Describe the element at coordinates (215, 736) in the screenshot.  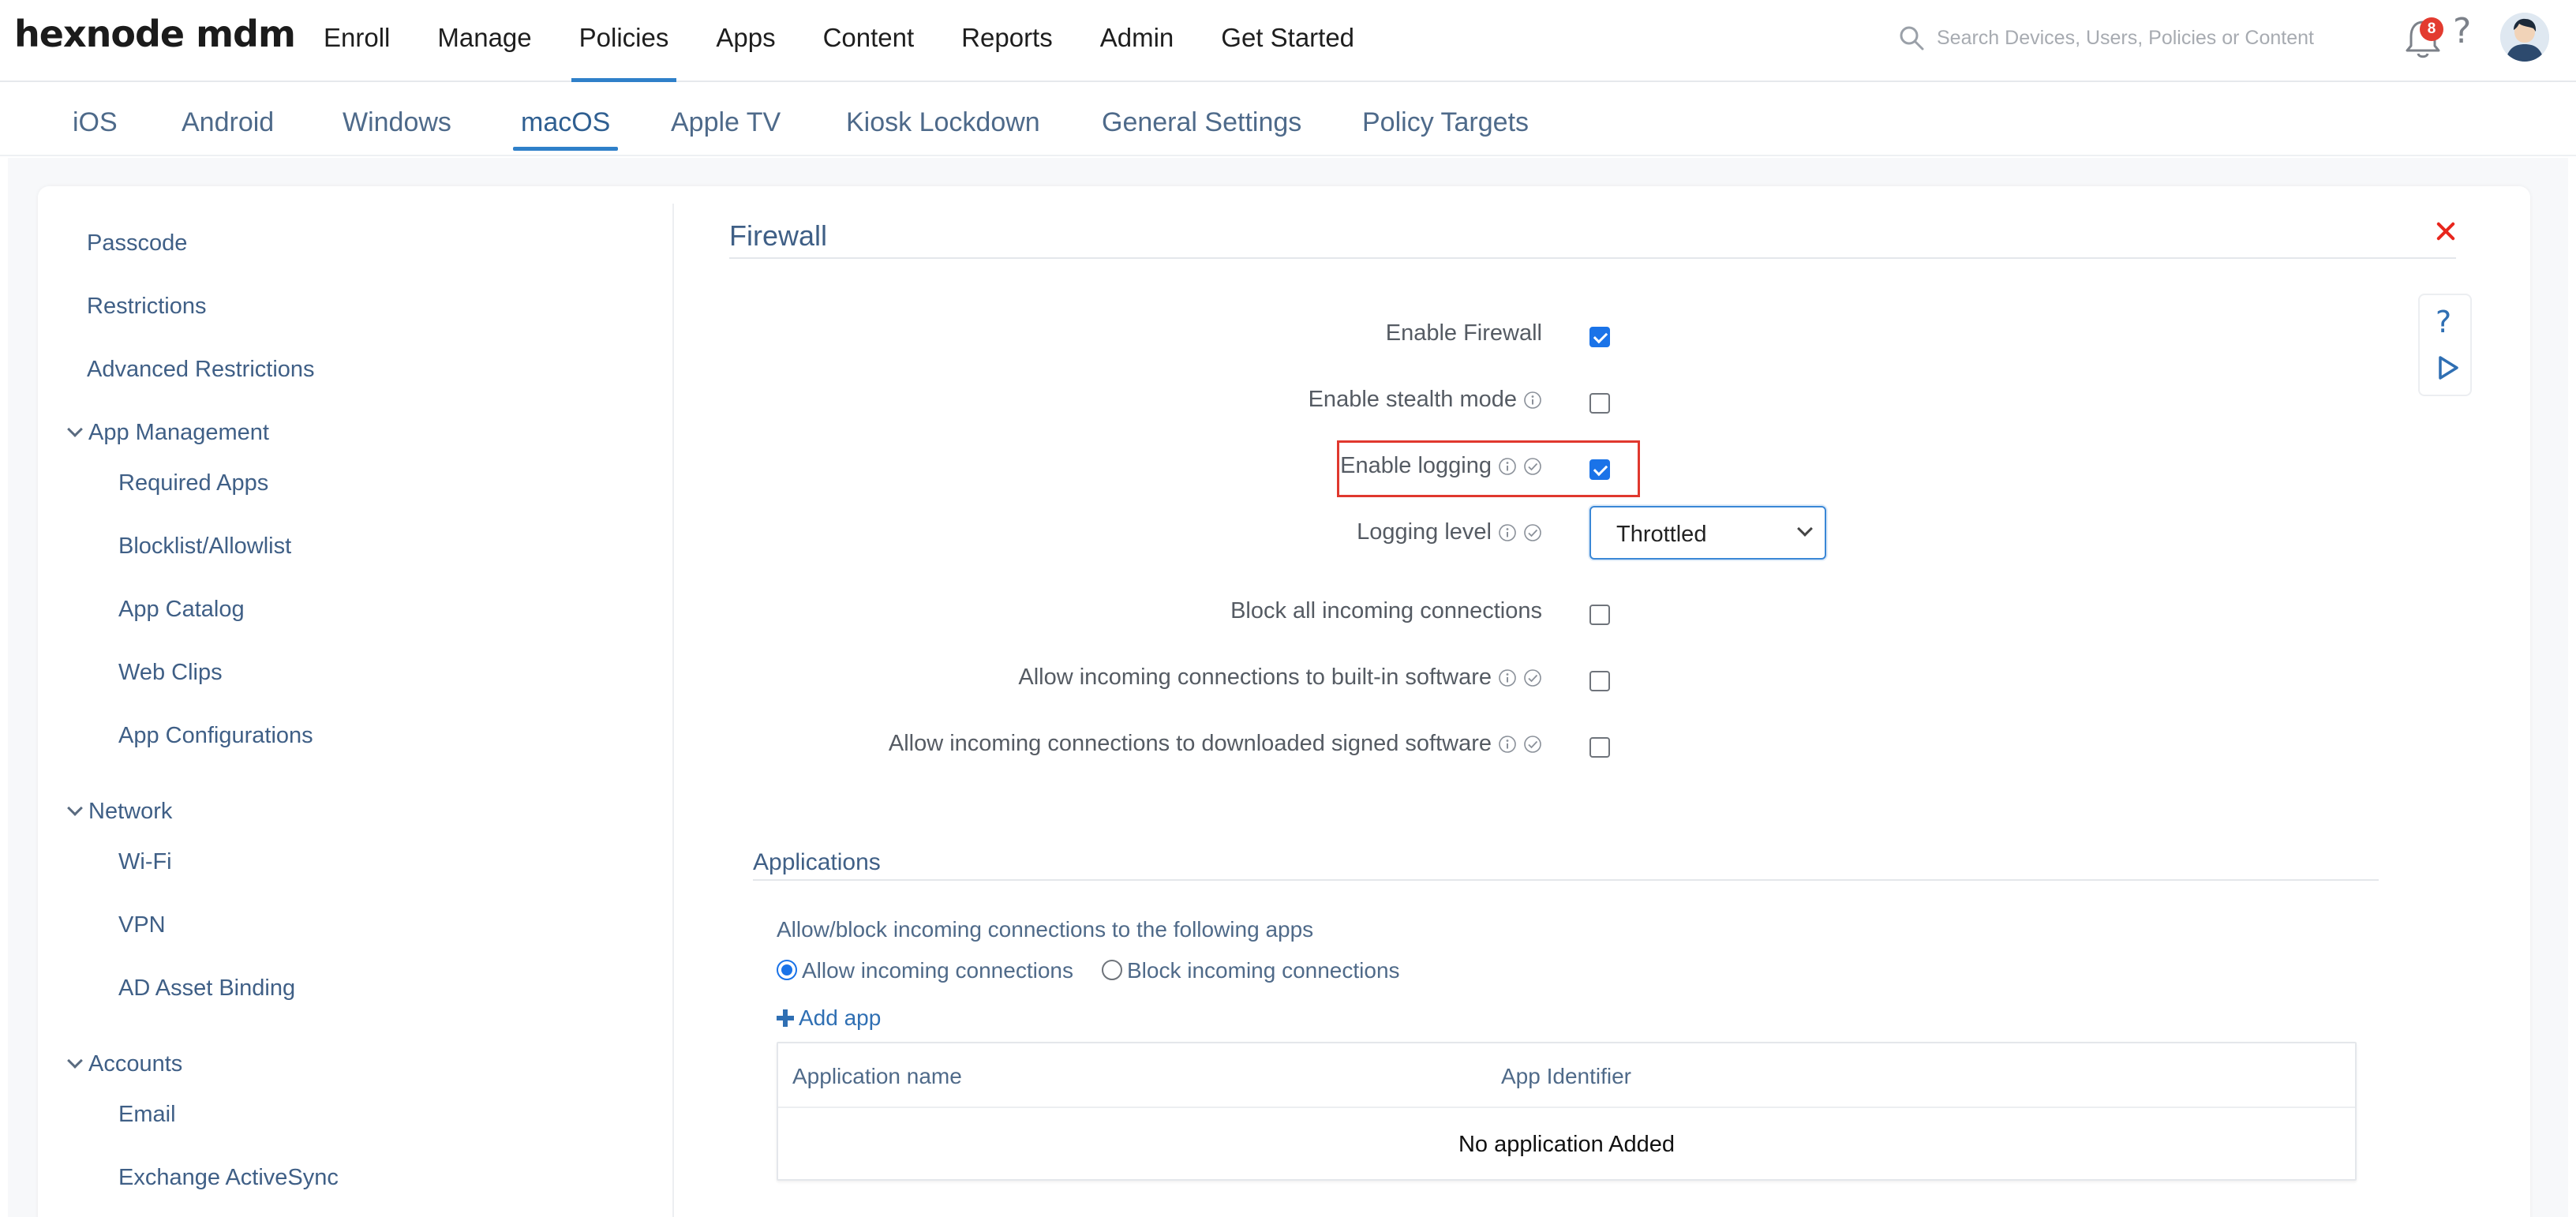
I see `sidebar-item-app-configurations: App Configurations` at that location.